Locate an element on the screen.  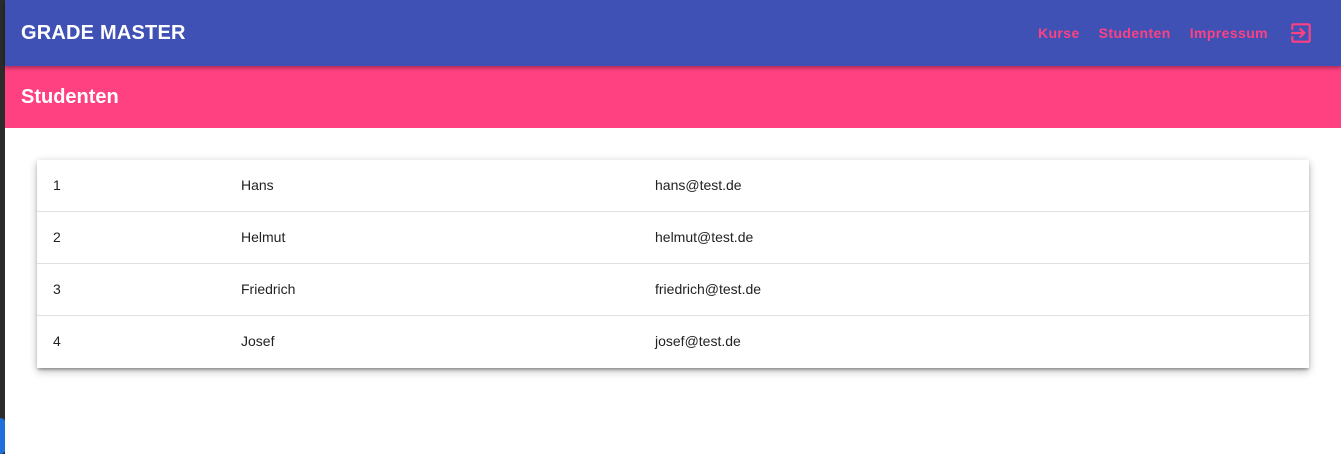
student-id: 3 is located at coordinates (57, 289).